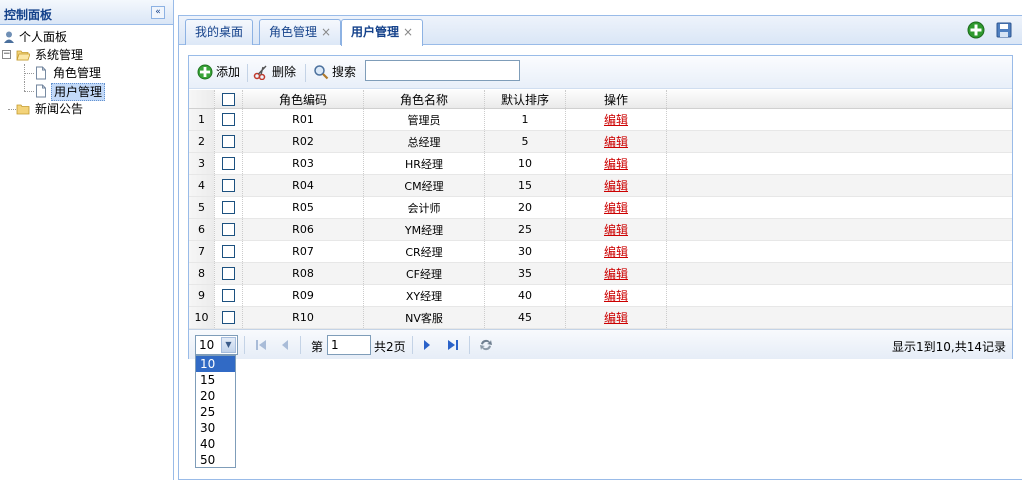  What do you see at coordinates (349, 345) in the screenshot?
I see `page-number-input` at bounding box center [349, 345].